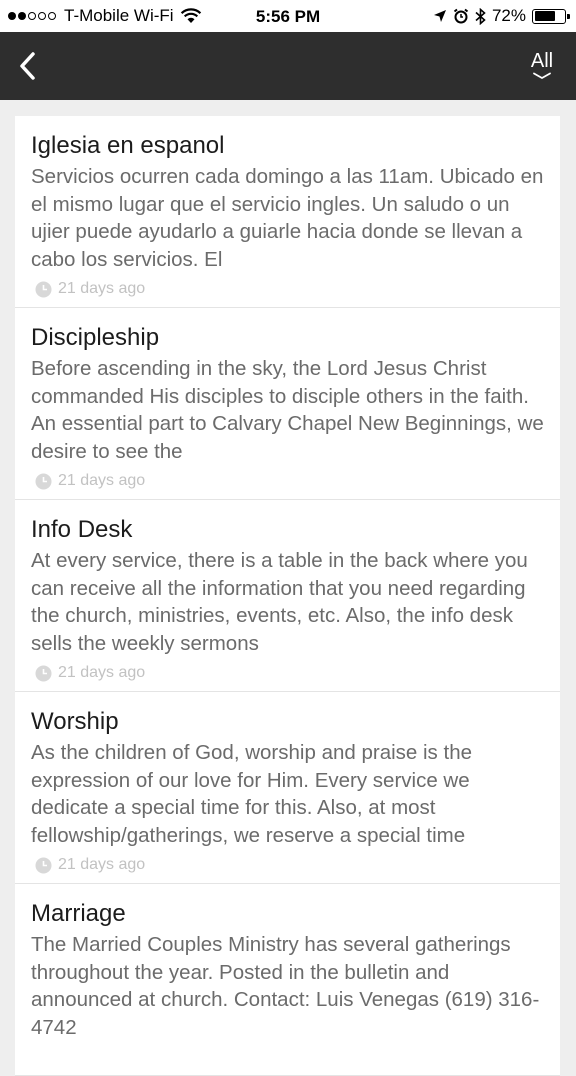 This screenshot has width=576, height=1076. I want to click on chevron-down-icon, so click(542, 76).